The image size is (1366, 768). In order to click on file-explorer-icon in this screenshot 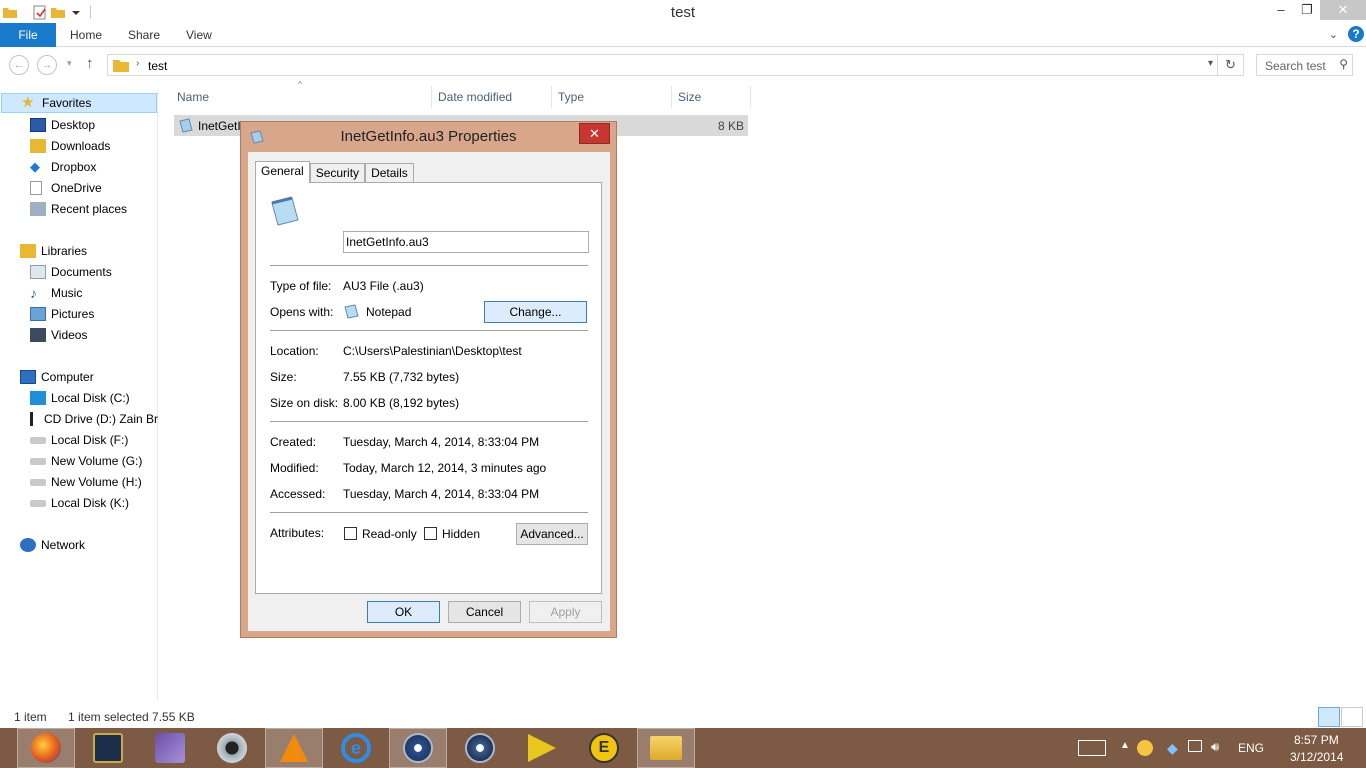, I will do `click(666, 748)`.